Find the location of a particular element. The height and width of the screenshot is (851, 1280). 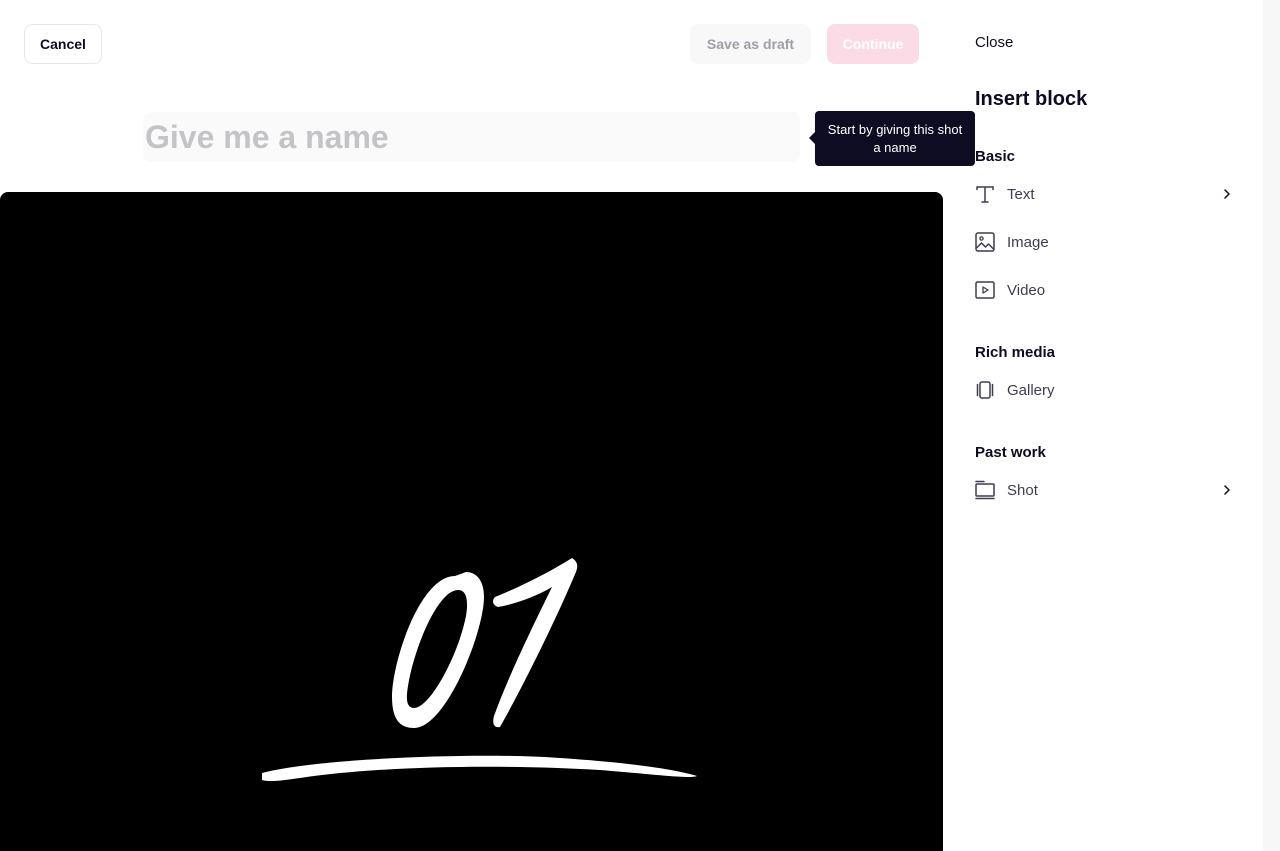

text-icon is located at coordinates (985, 194).